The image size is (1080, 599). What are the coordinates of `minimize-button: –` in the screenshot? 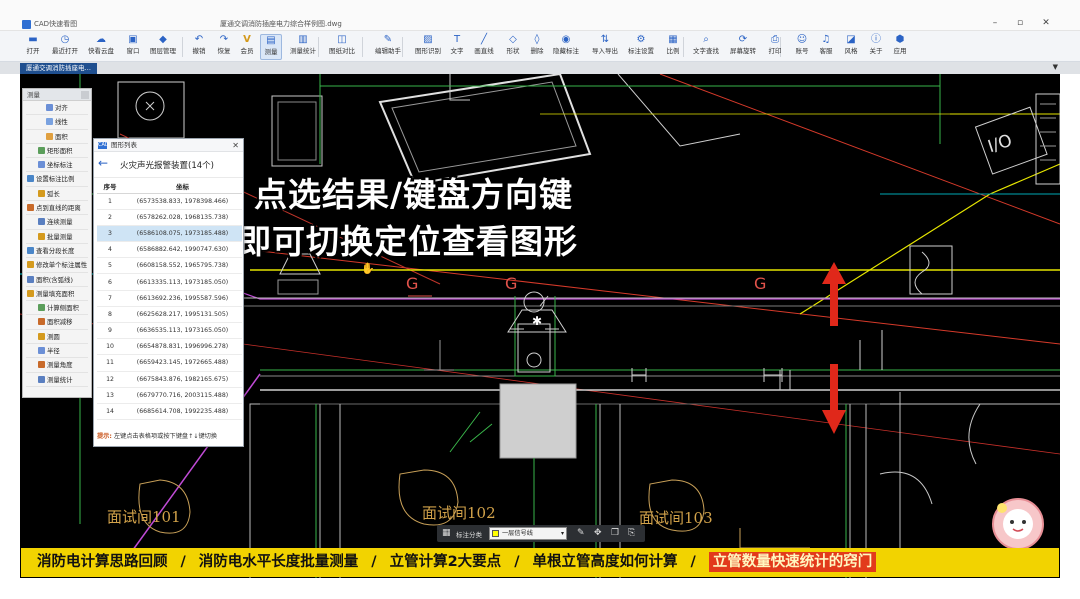 It's located at (995, 23).